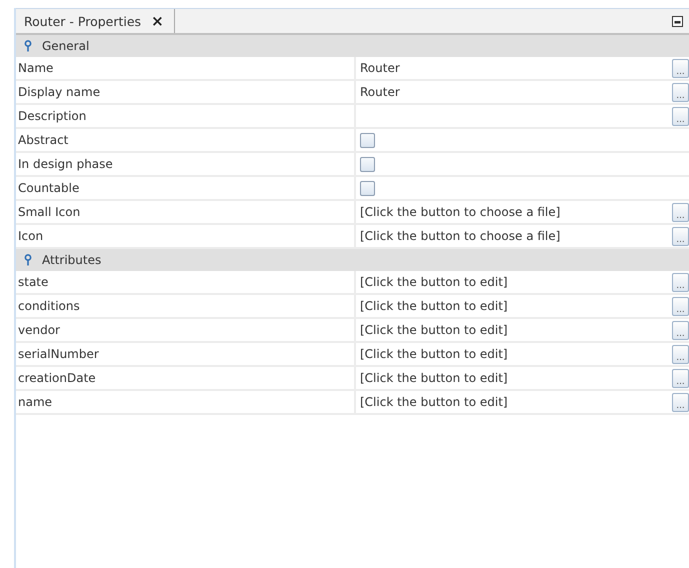 This screenshot has width=689, height=568. What do you see at coordinates (186, 188) in the screenshot?
I see `property-label: Countable` at bounding box center [186, 188].